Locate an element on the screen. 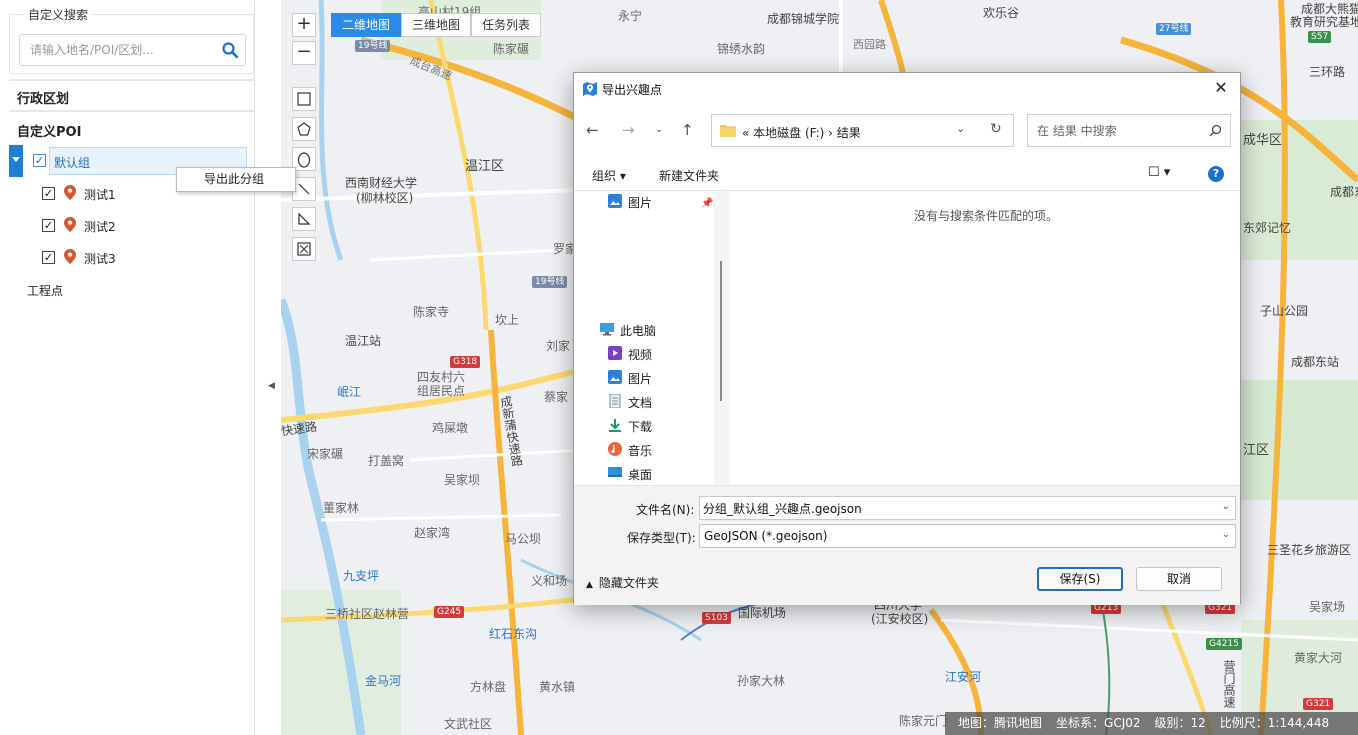 The height and width of the screenshot is (735, 1358). caret-down-icon is located at coordinates (16, 159).